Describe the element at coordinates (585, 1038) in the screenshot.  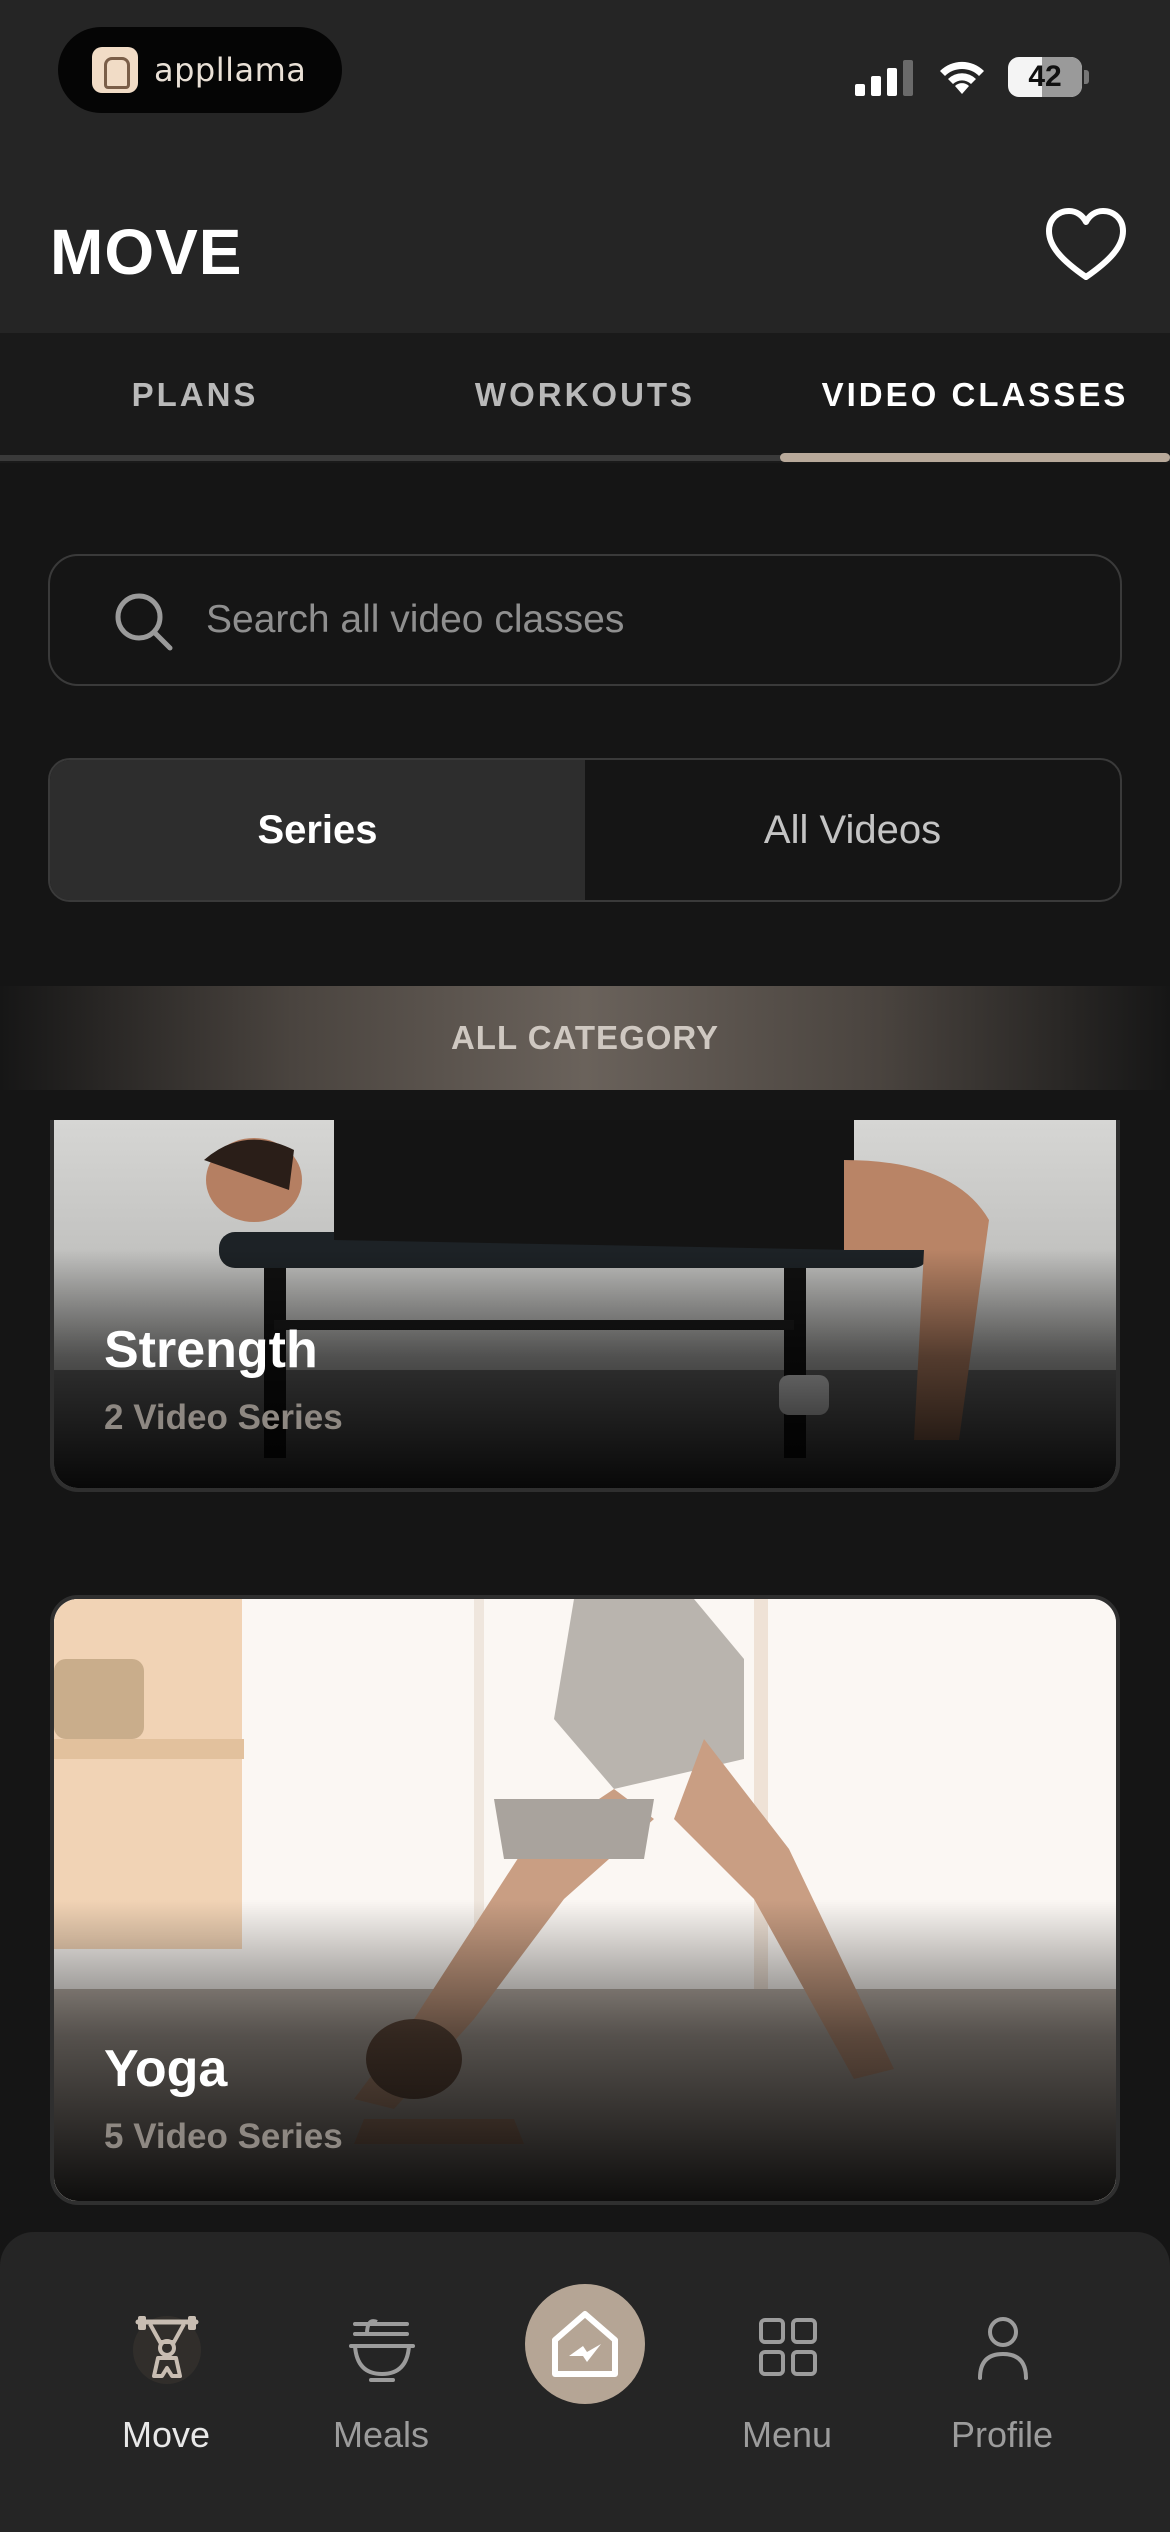
I see `category-filter-banner: ALL CATEGORY` at that location.